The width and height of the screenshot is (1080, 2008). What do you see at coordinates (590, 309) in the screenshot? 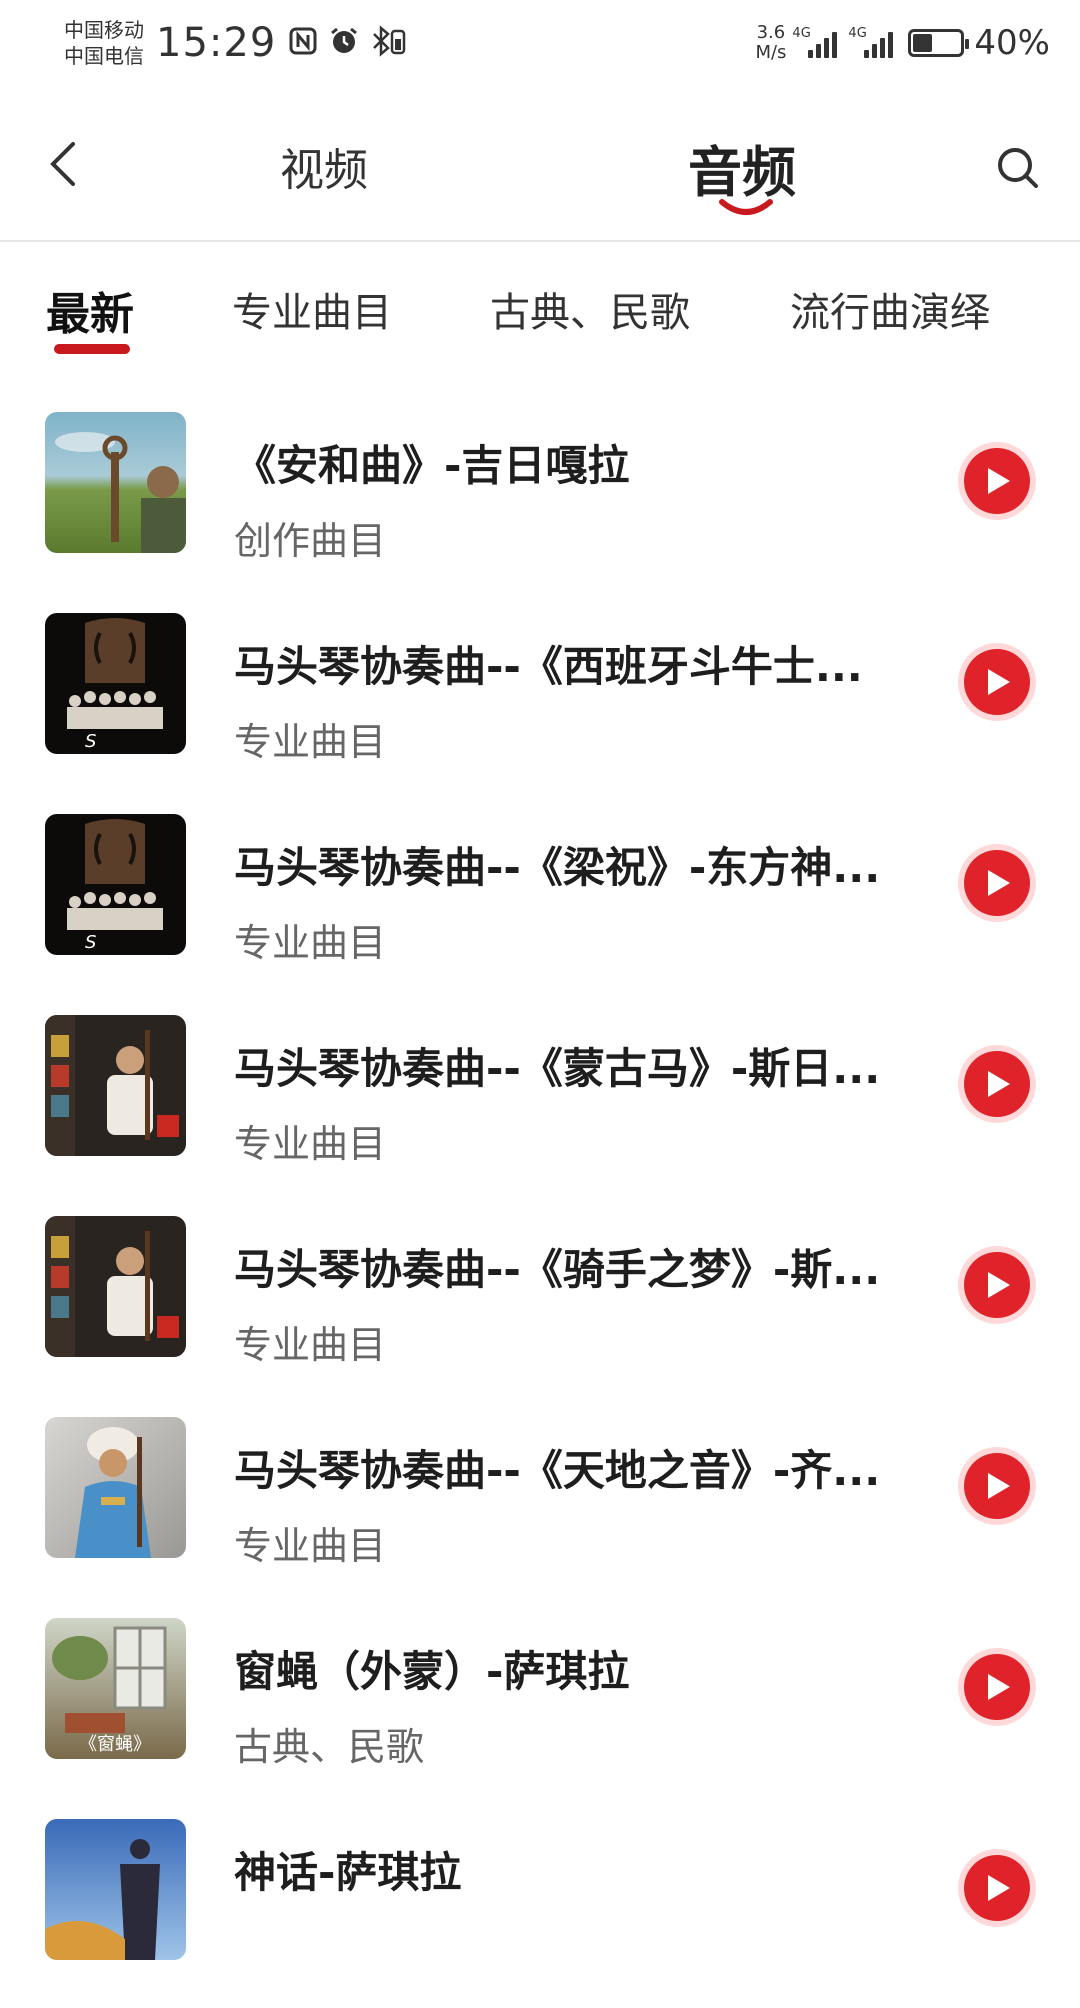
I see `subtab-classical-folk: 古典、民歌` at bounding box center [590, 309].